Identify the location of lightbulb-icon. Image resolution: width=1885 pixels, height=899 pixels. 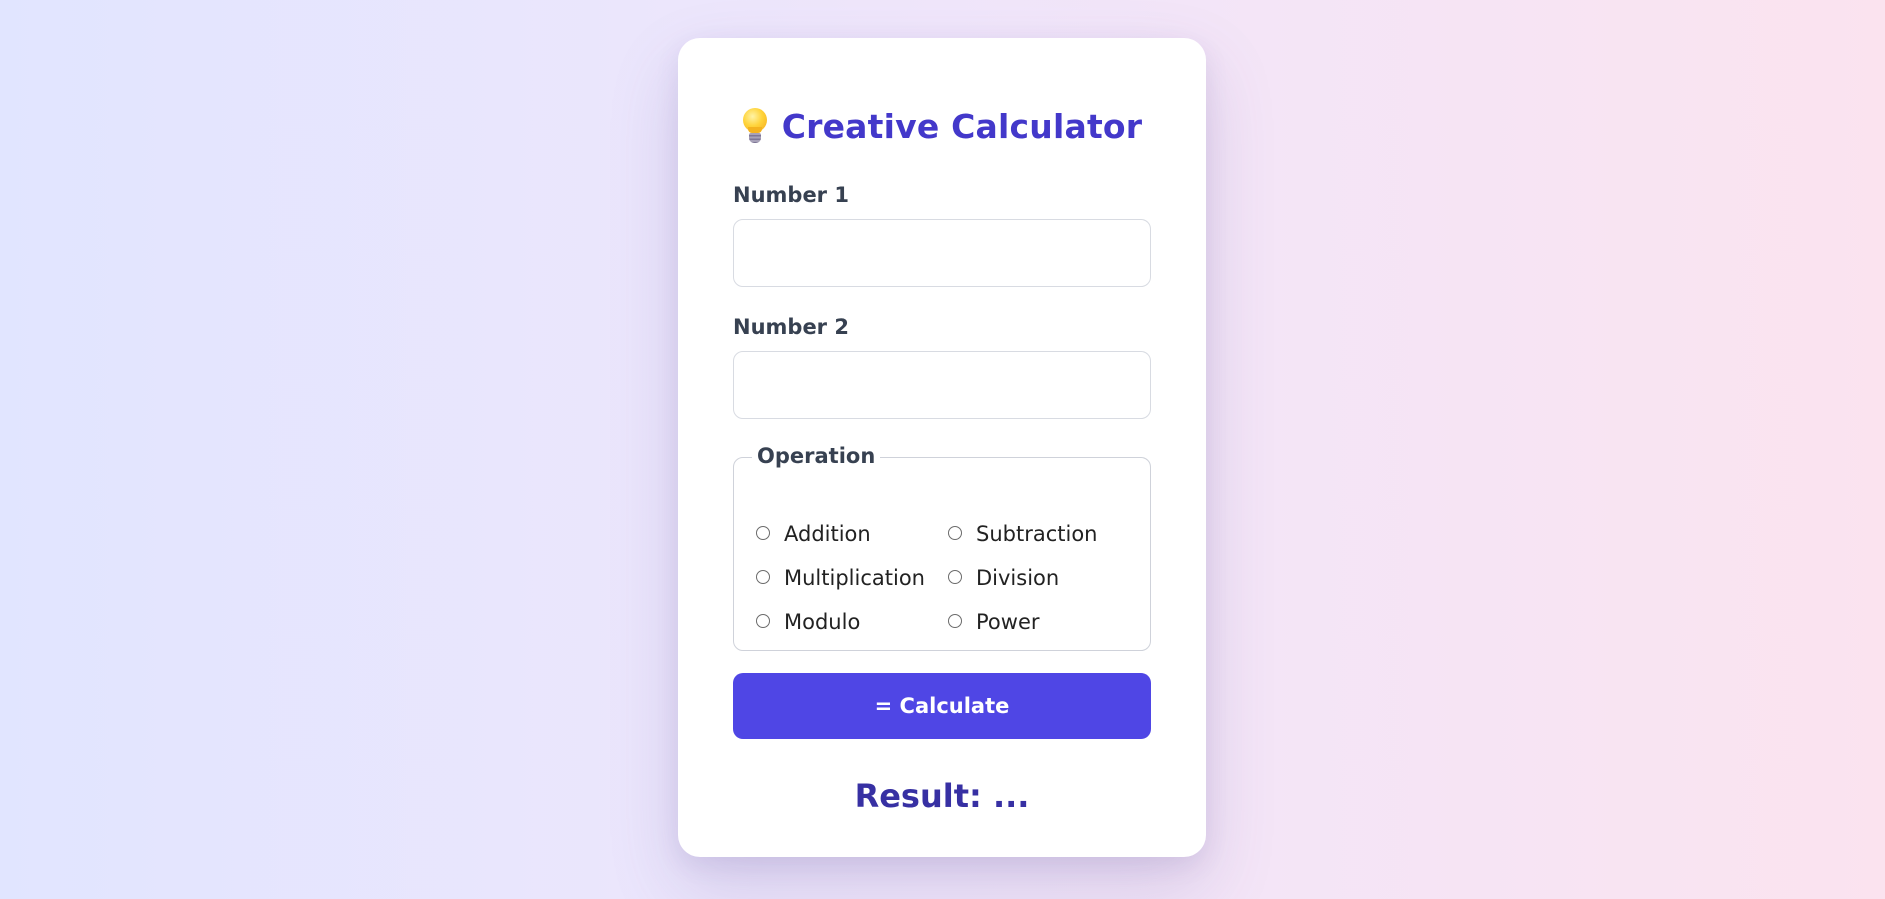
(755, 126).